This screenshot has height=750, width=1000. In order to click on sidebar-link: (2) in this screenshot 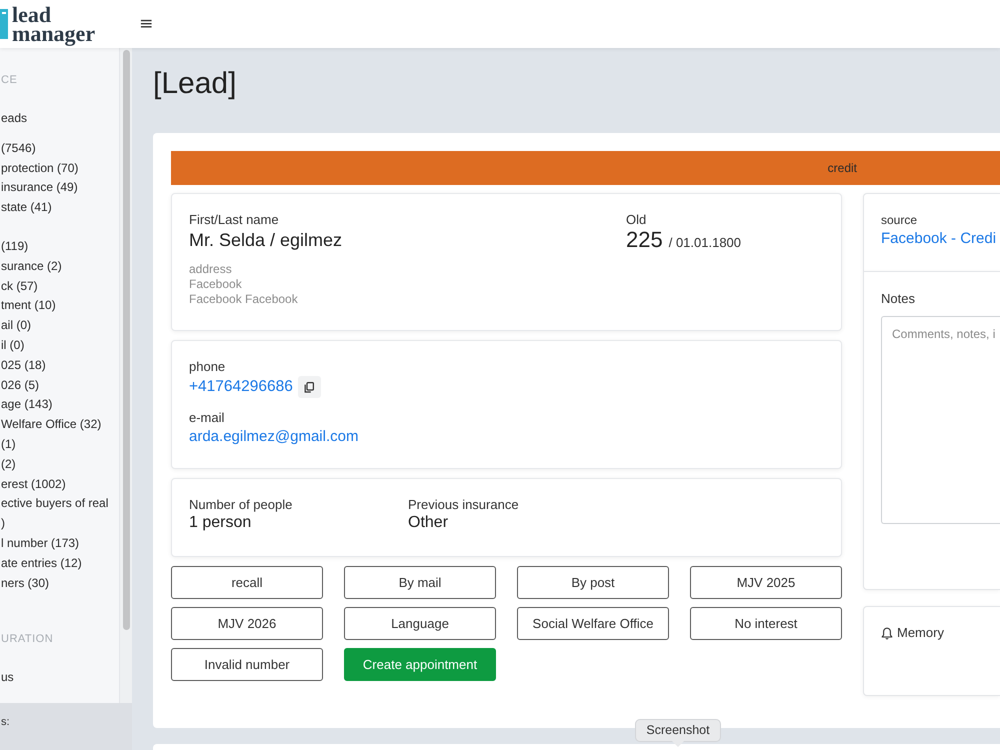, I will do `click(60, 464)`.